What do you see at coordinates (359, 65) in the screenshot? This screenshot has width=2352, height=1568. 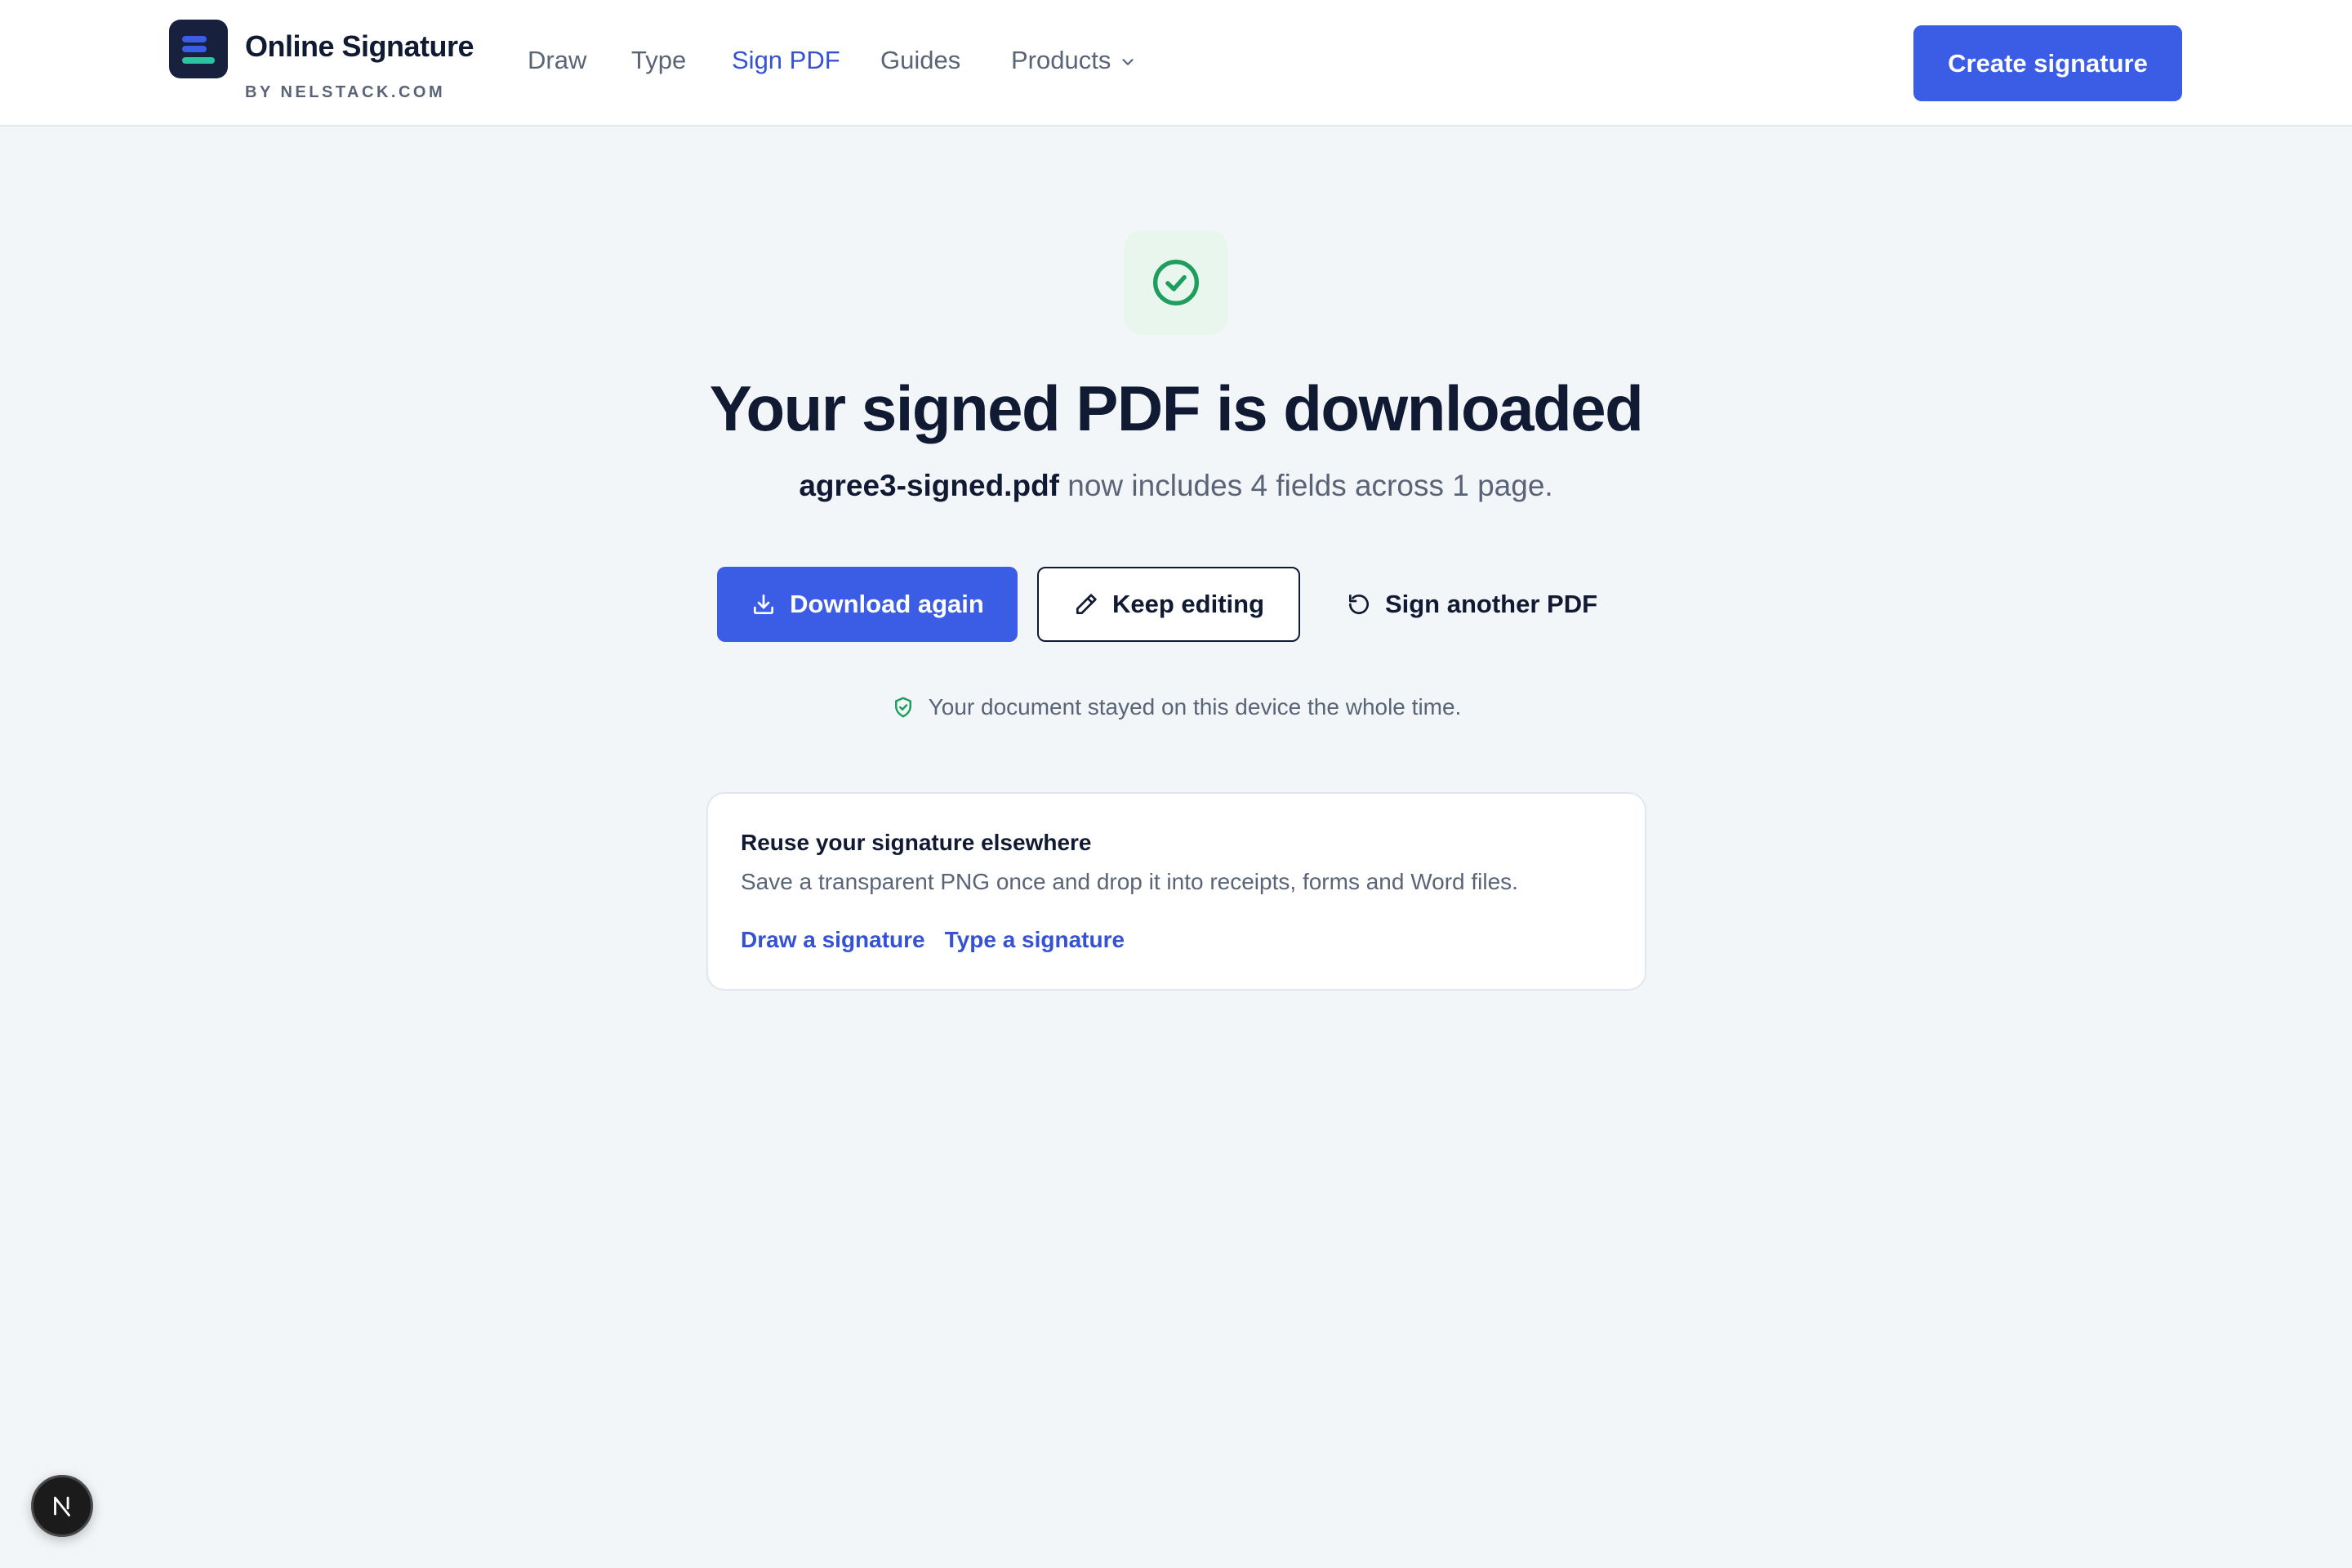 I see `brand-text: Online Signature BY NELSTACK.COM` at bounding box center [359, 65].